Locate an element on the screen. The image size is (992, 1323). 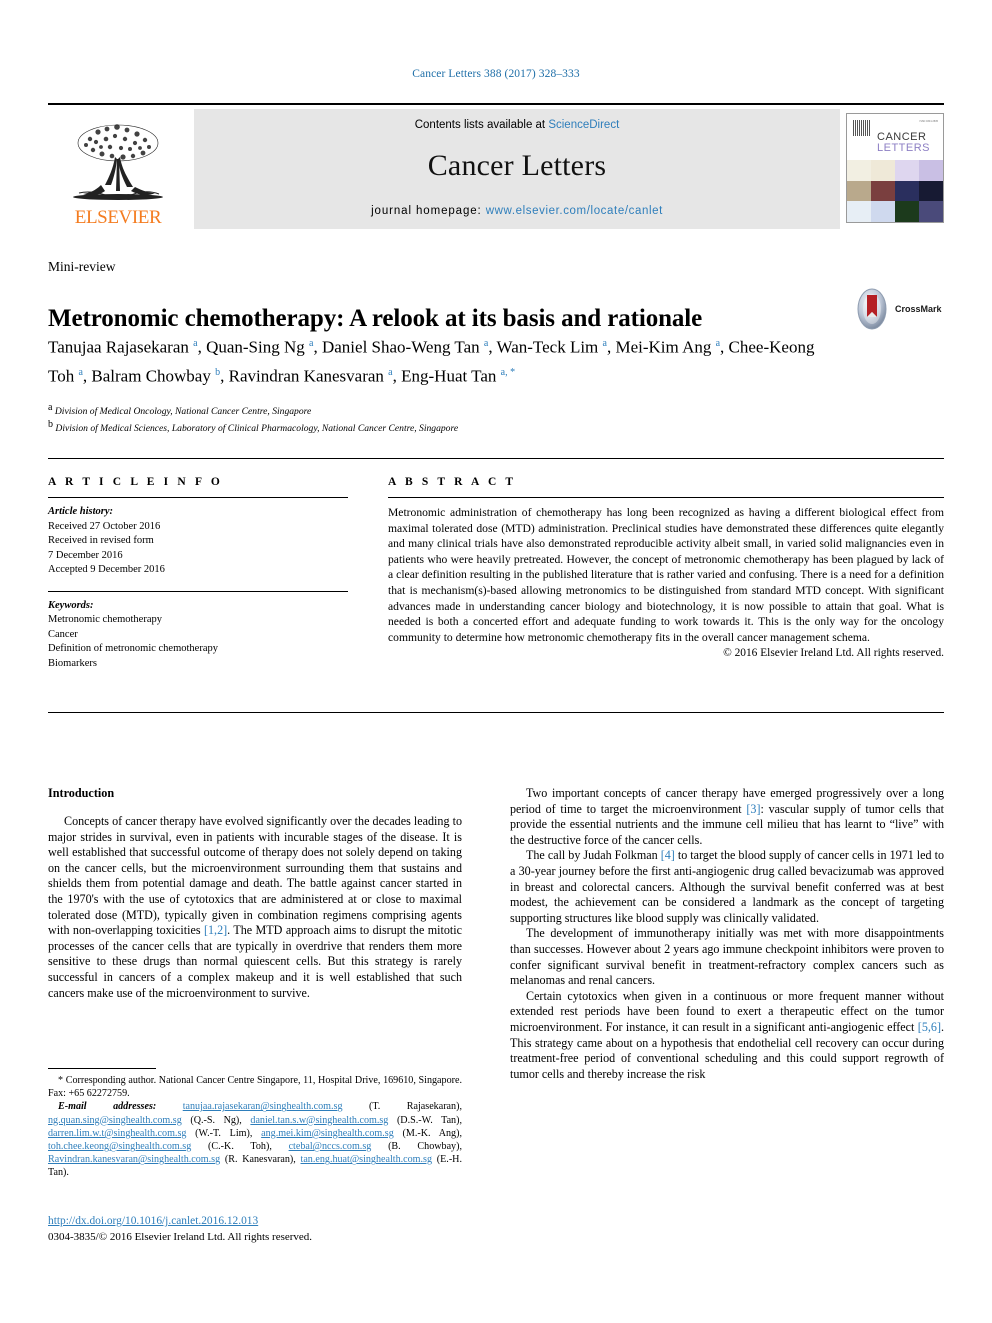
section-heading-introduction: Introduction is located at coordinates (81, 793).